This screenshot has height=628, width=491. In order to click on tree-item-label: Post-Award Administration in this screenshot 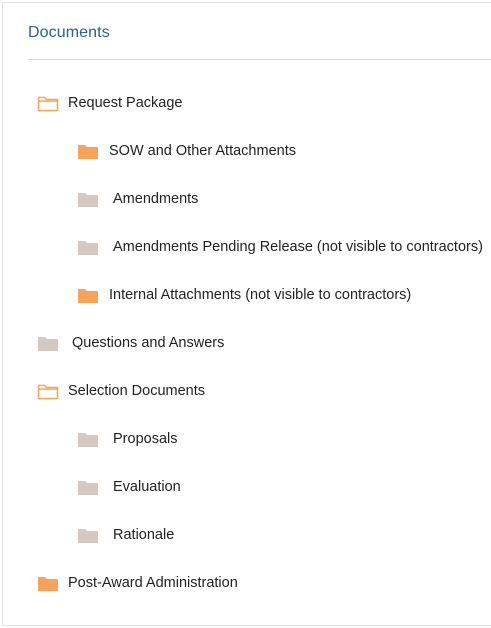, I will do `click(153, 583)`.